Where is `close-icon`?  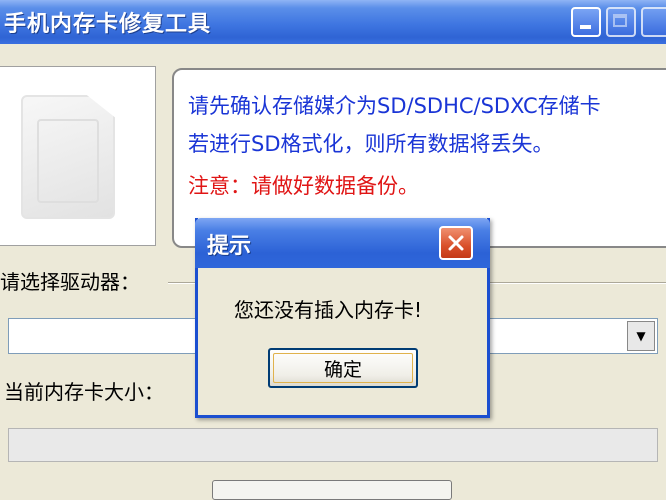 close-icon is located at coordinates (456, 243).